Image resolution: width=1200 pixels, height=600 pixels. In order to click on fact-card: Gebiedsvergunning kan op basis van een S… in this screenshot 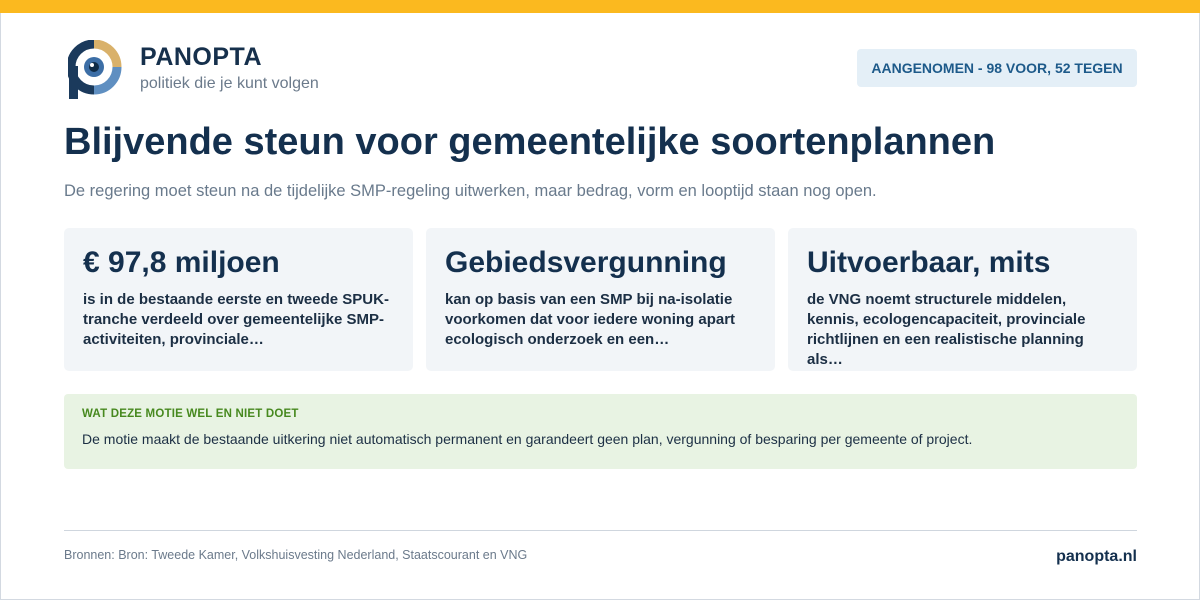, I will do `click(600, 299)`.